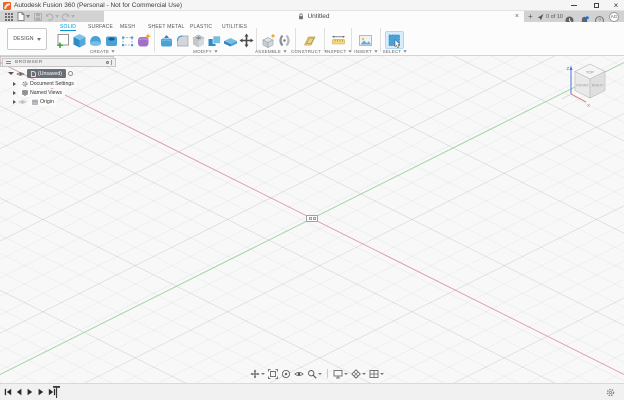  Describe the element at coordinates (52, 16) in the screenshot. I see `undo-button` at that location.